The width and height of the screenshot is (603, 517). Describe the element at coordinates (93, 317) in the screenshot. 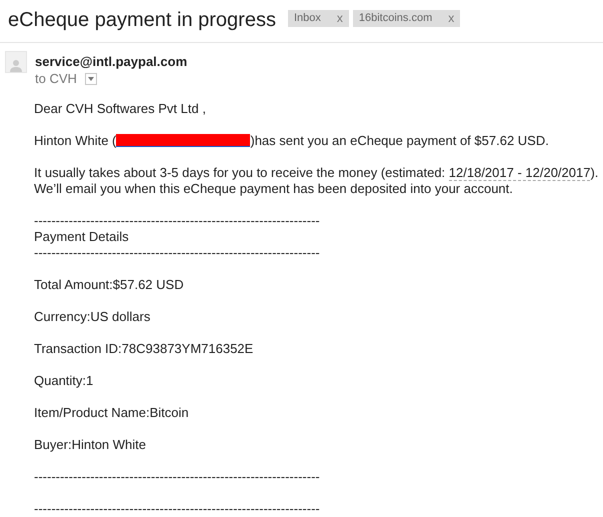

I see `detail-text: Currency:US dollars` at that location.